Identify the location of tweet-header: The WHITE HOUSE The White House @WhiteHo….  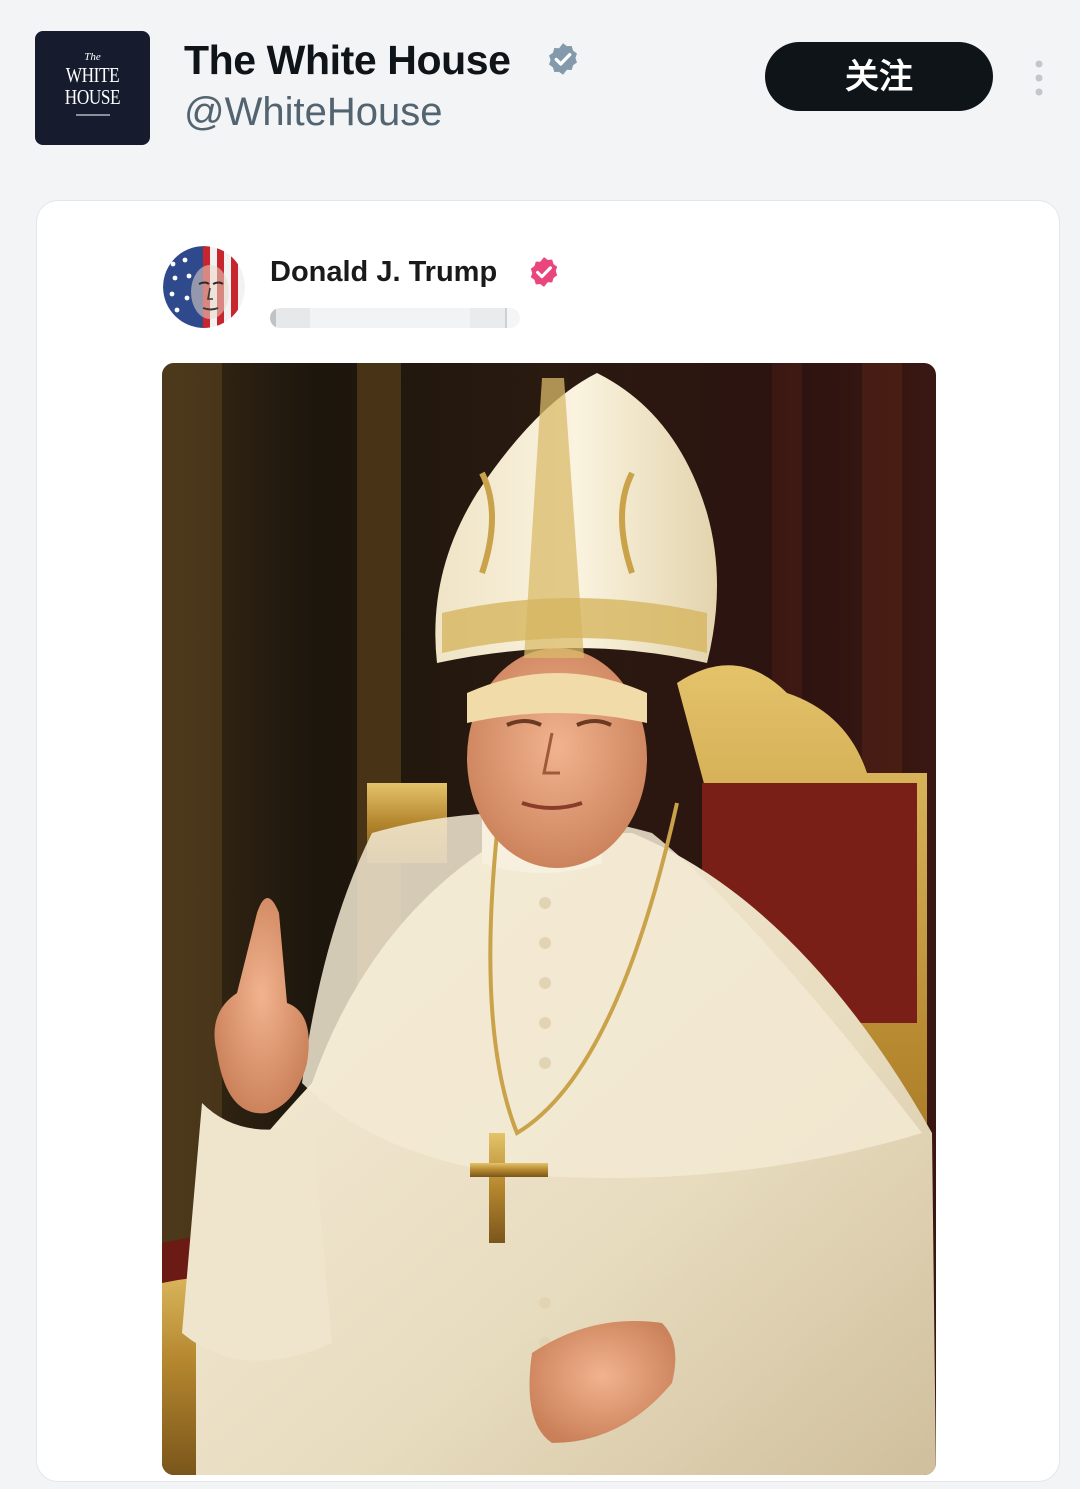
(540, 90).